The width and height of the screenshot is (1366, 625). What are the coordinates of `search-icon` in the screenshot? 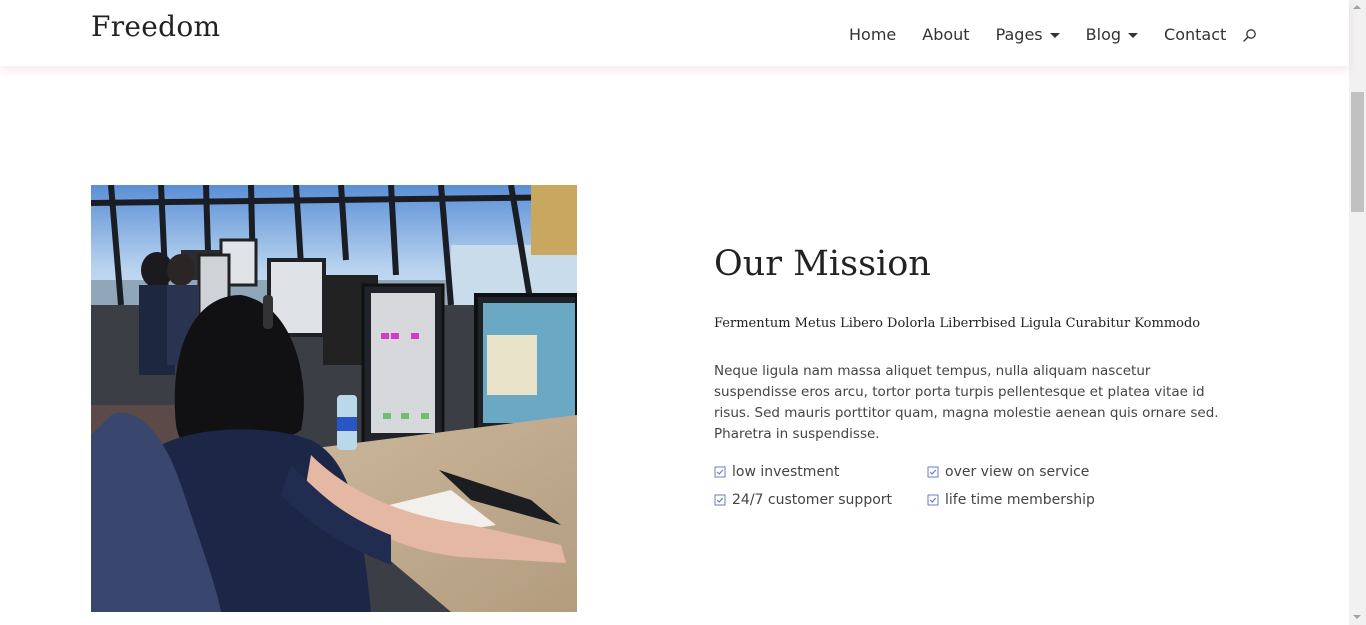 It's located at (1249, 35).